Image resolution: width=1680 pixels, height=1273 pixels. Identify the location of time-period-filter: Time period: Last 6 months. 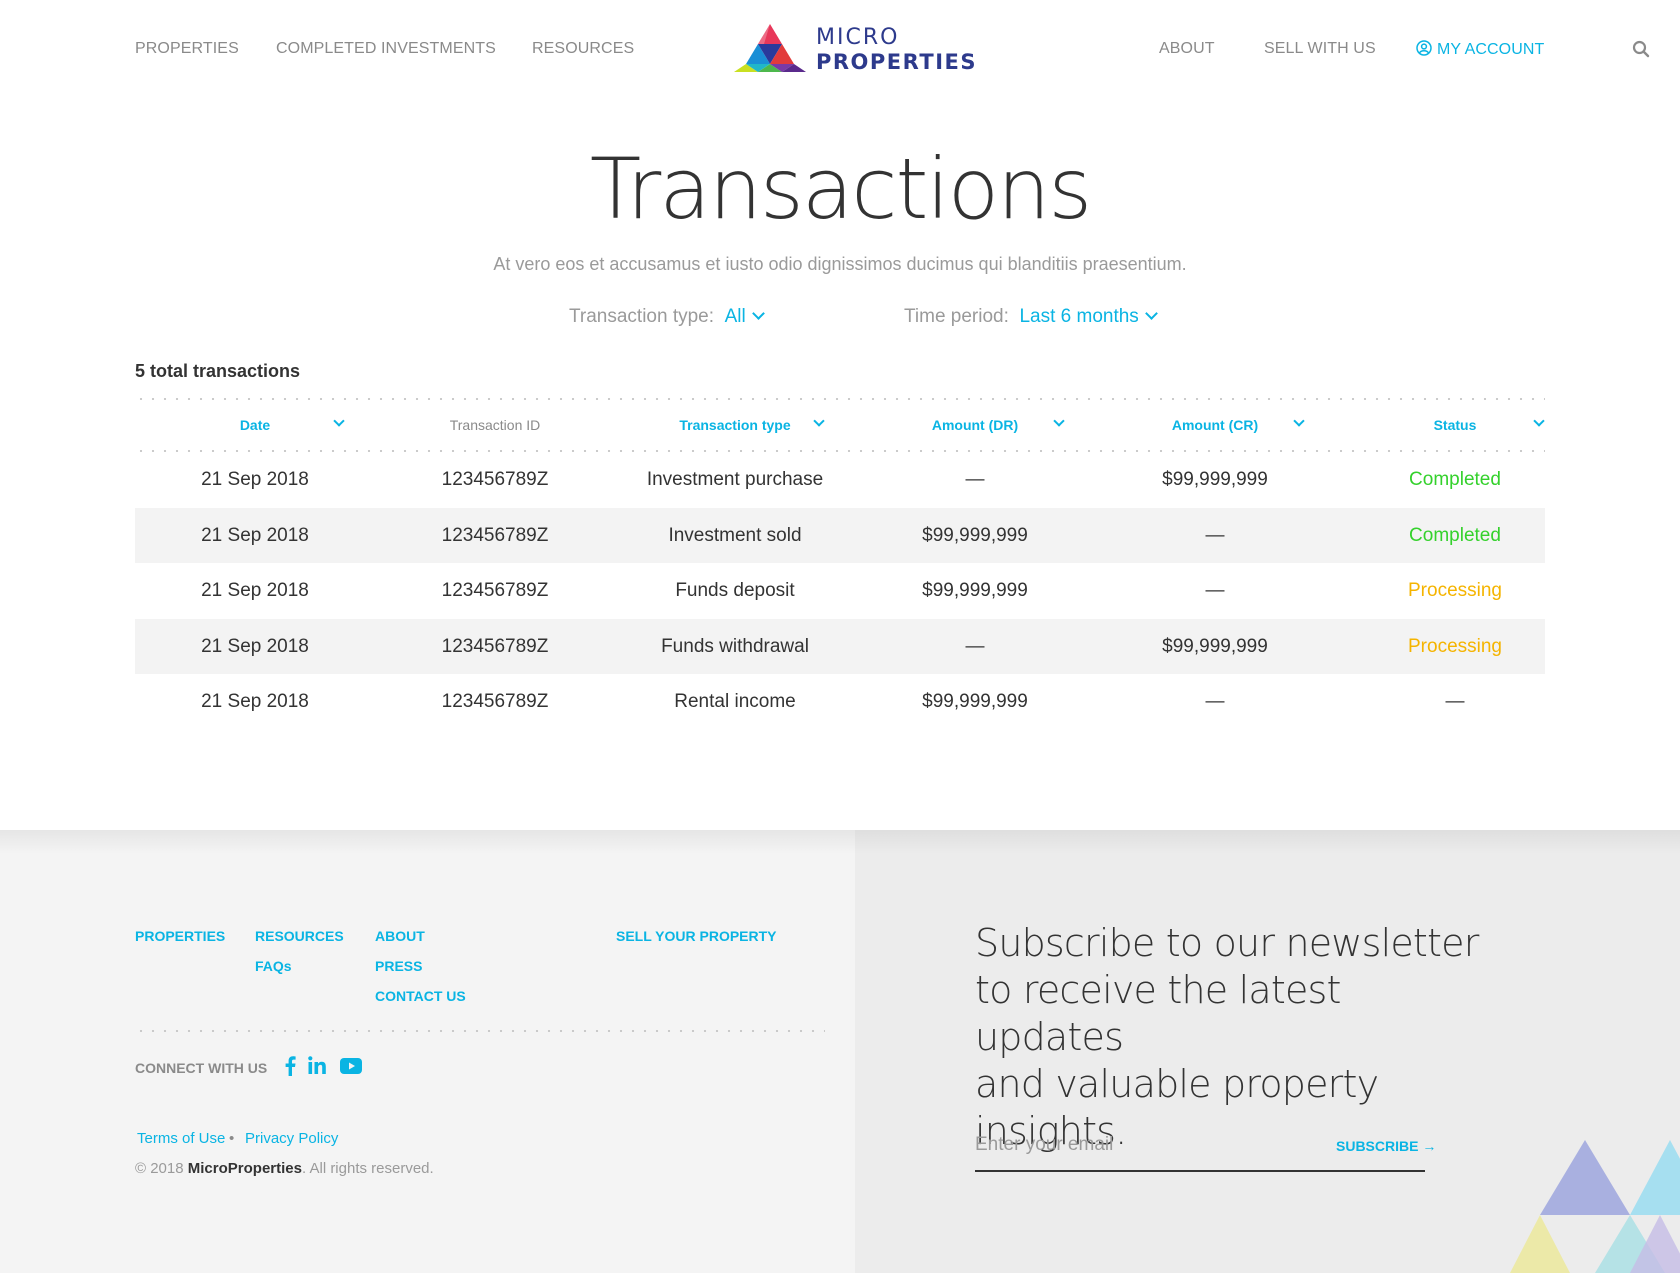
(1031, 317).